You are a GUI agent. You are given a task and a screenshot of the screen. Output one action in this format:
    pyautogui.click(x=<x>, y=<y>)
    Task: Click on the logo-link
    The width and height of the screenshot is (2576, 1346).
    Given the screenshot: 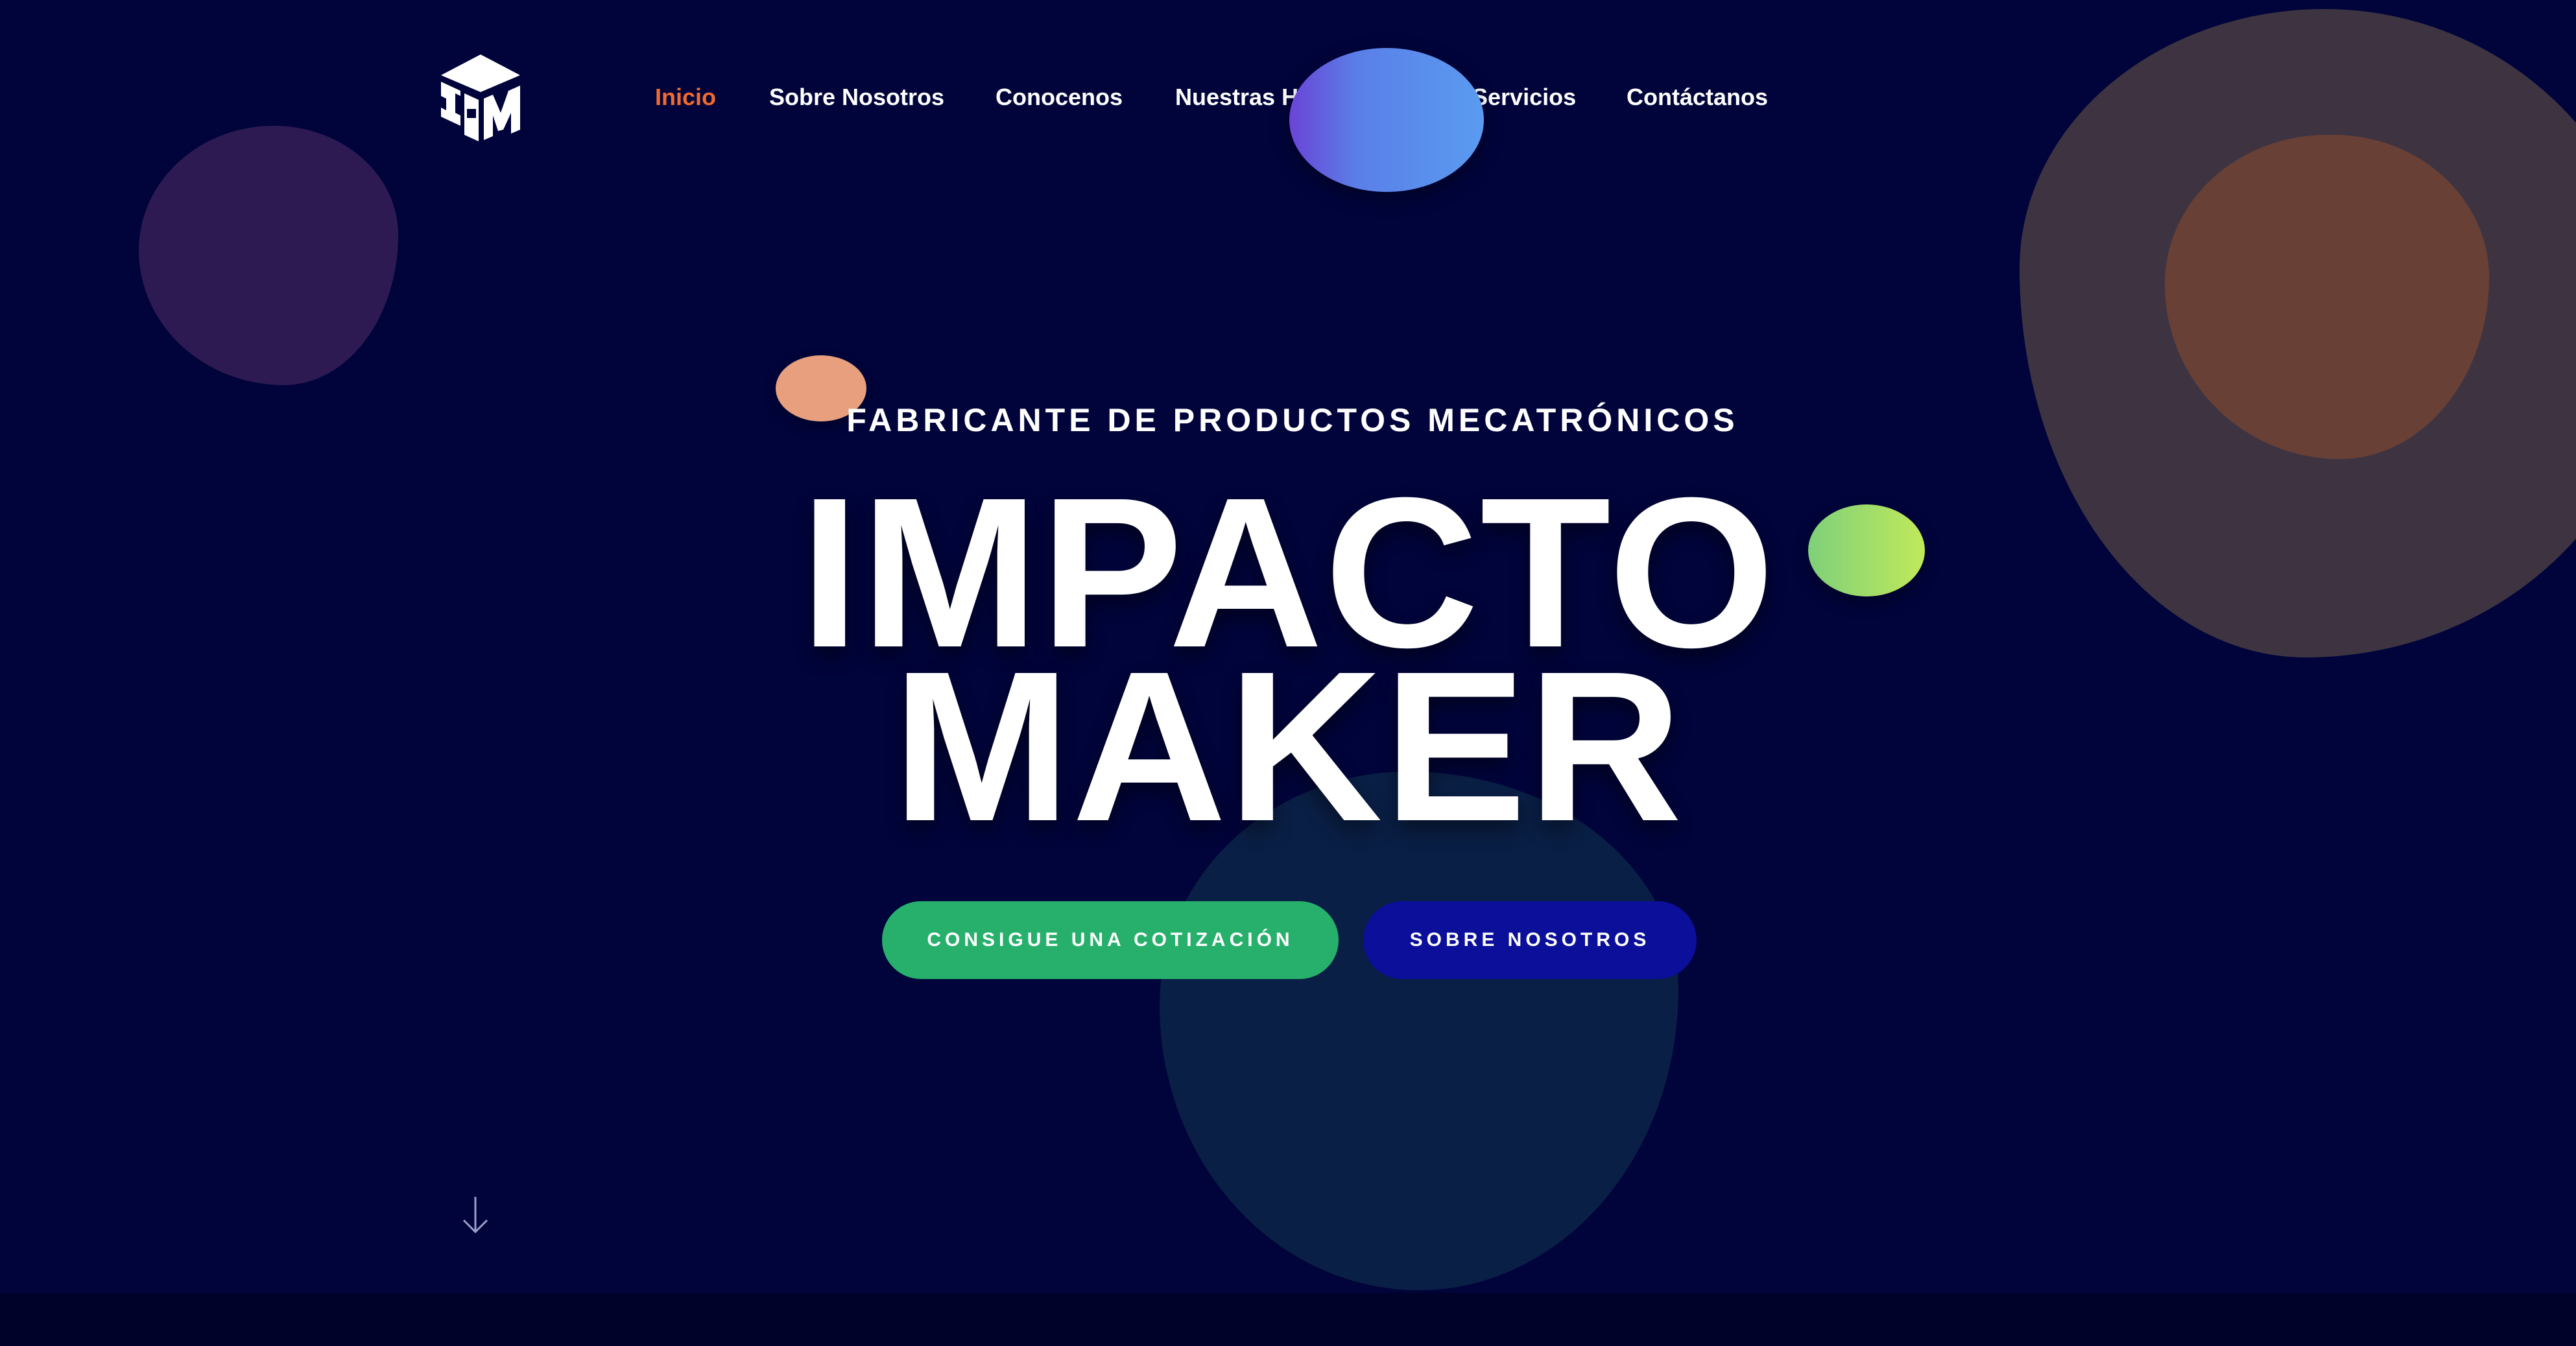 What is the action you would take?
    pyautogui.click(x=480, y=97)
    